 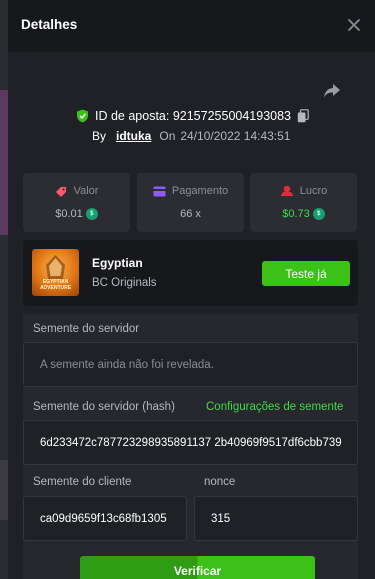 I want to click on stat-label: Valor, so click(x=86, y=191).